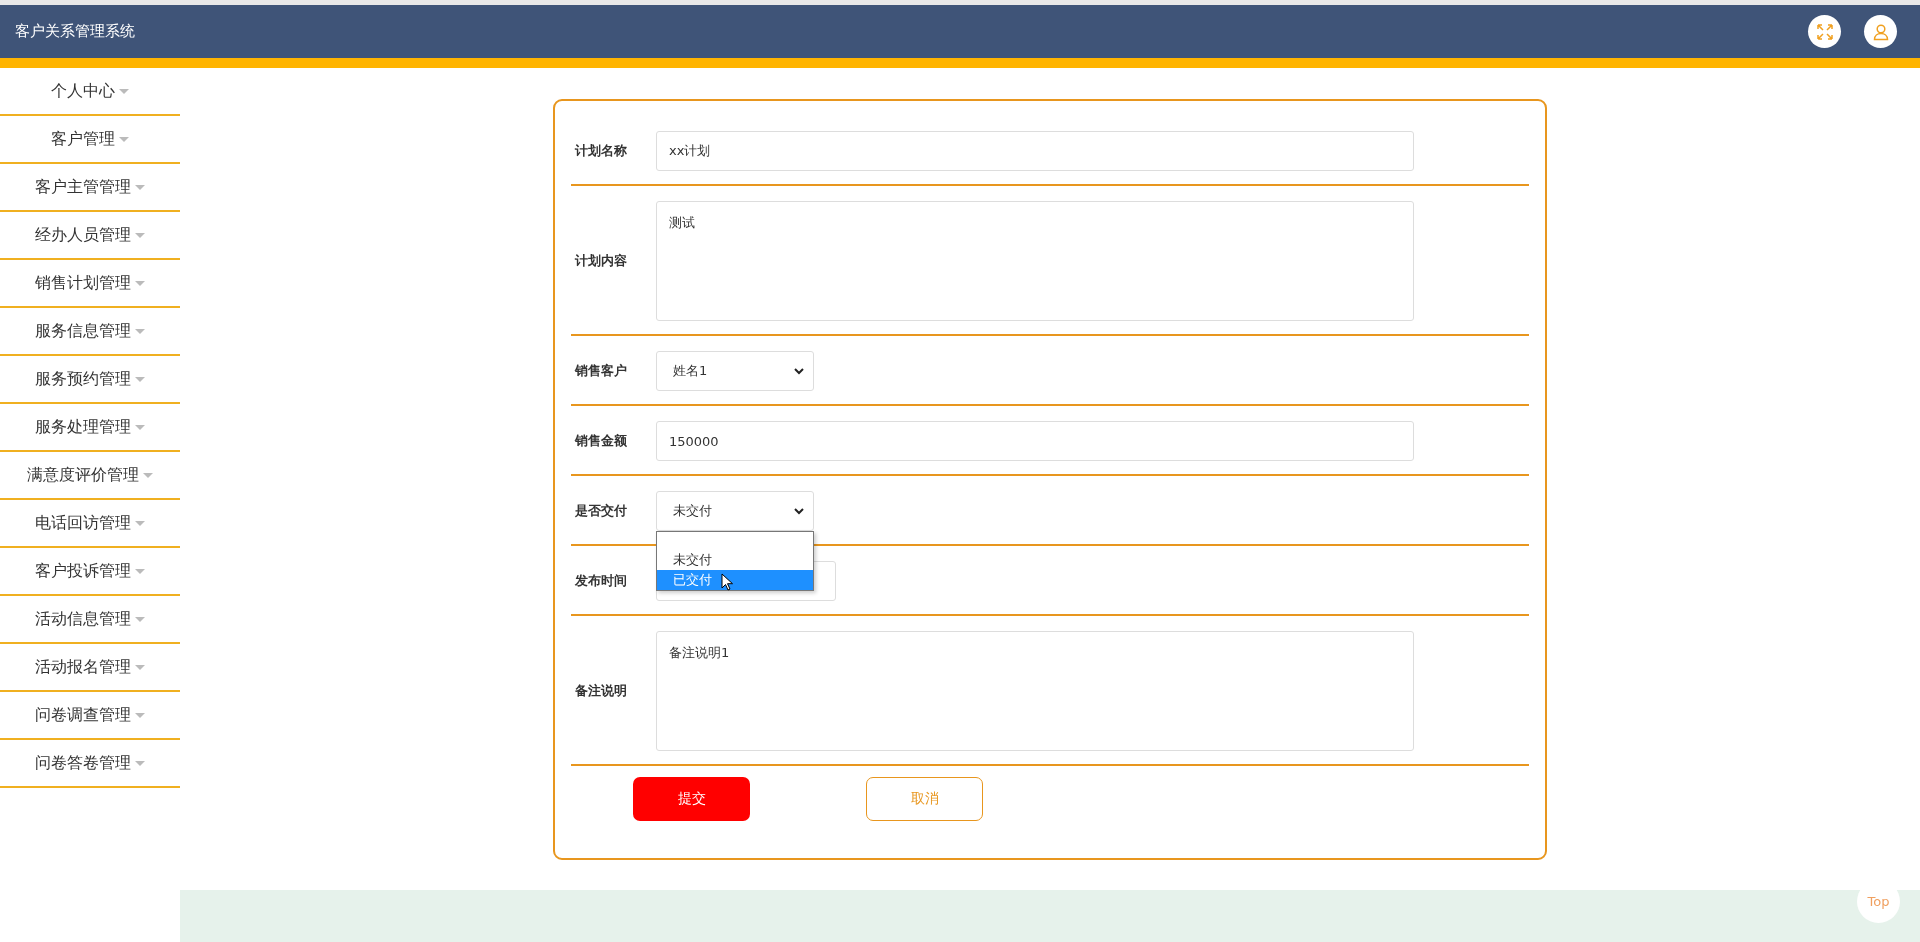 The image size is (1920, 942). What do you see at coordinates (90, 284) in the screenshot?
I see `sidebar-item: 销售计划管理` at bounding box center [90, 284].